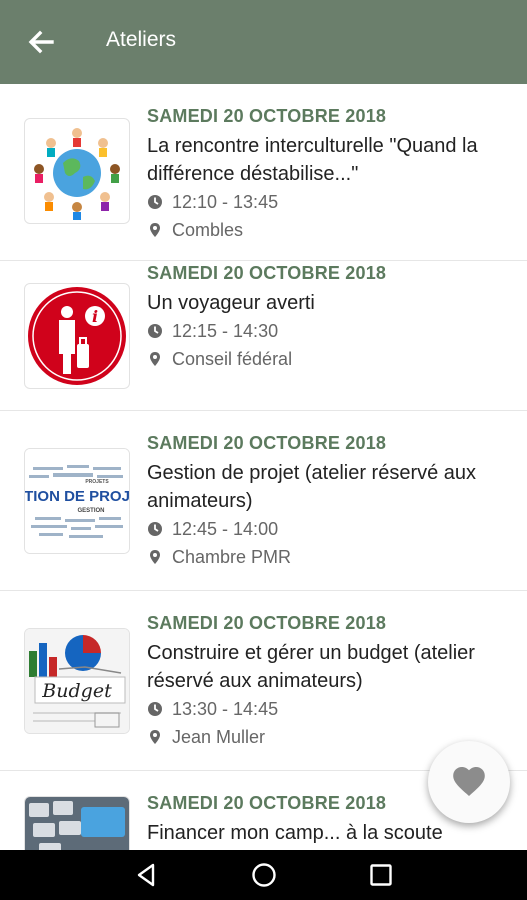 This screenshot has width=527, height=900. I want to click on workshop-location: Chambre PMR, so click(330, 557).